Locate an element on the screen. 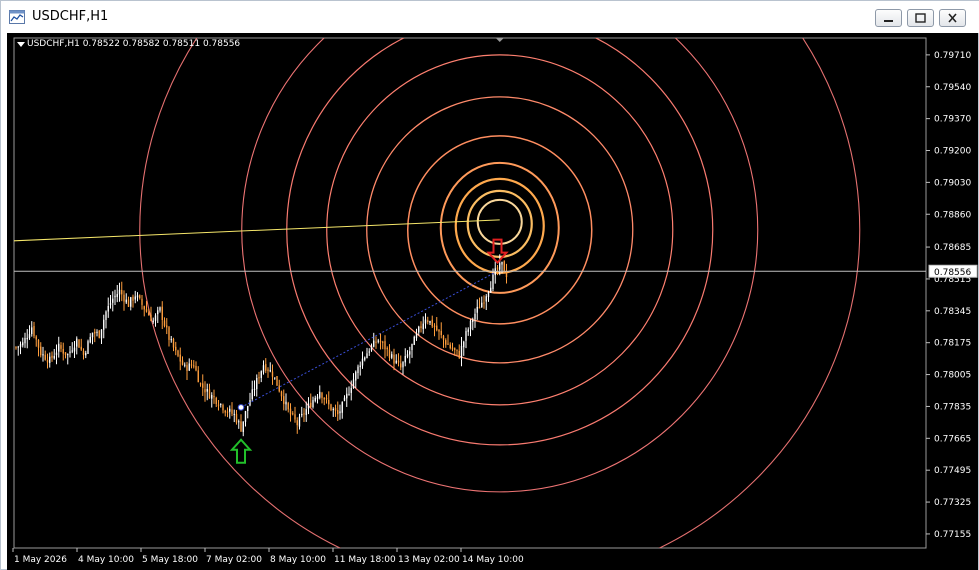 The image size is (979, 570). restore-icon is located at coordinates (920, 18).